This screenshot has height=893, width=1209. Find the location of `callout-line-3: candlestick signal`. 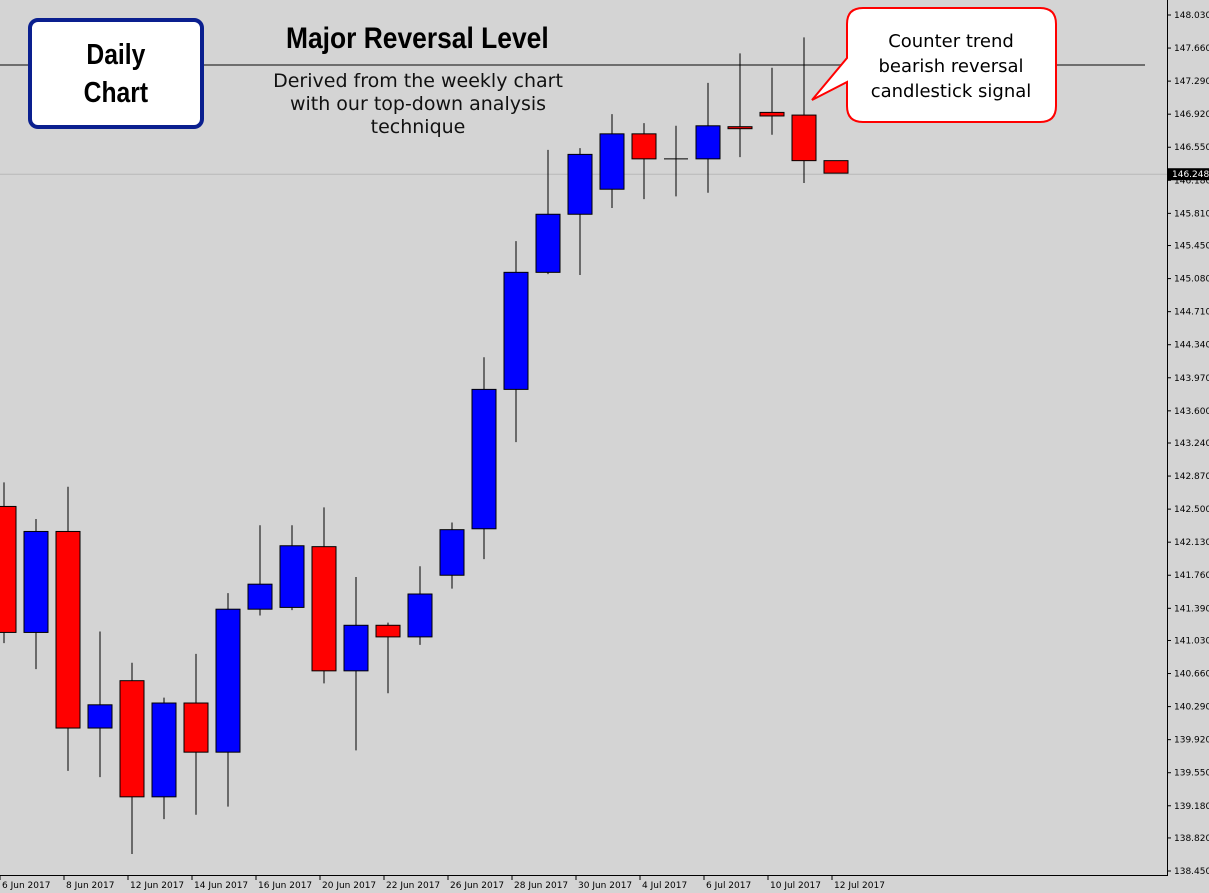

callout-line-3: candlestick signal is located at coordinates (951, 91).